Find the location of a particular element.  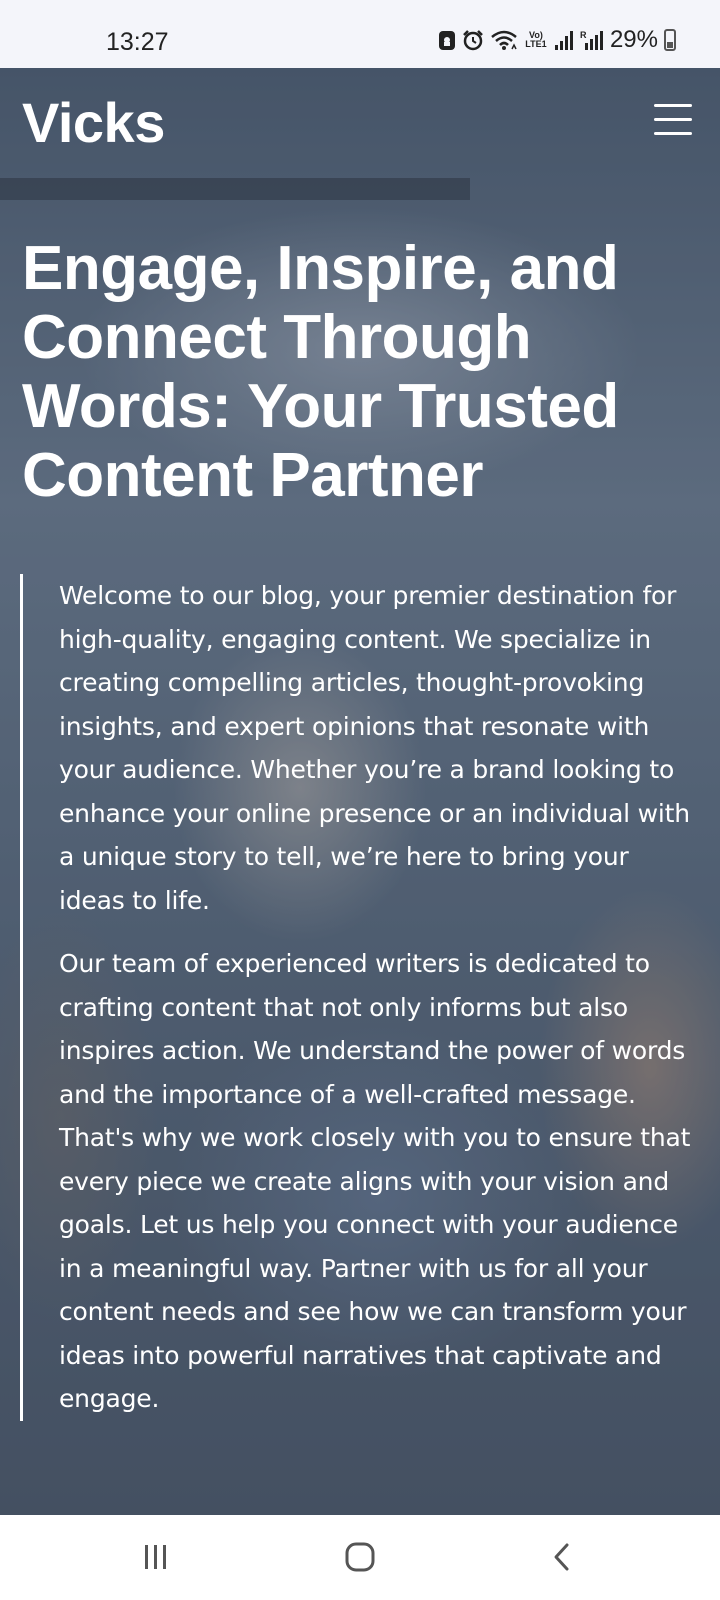

site-logo: Vicks is located at coordinates (93, 122).